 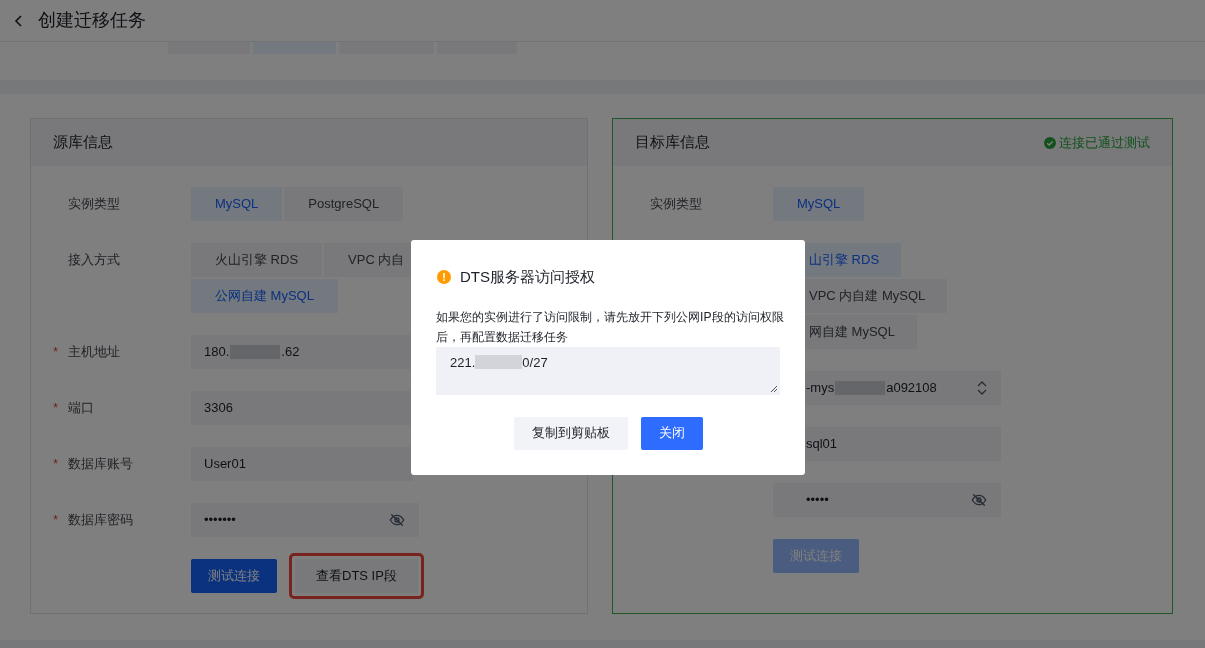 I want to click on field-label: 数据库账号, so click(x=100, y=464).